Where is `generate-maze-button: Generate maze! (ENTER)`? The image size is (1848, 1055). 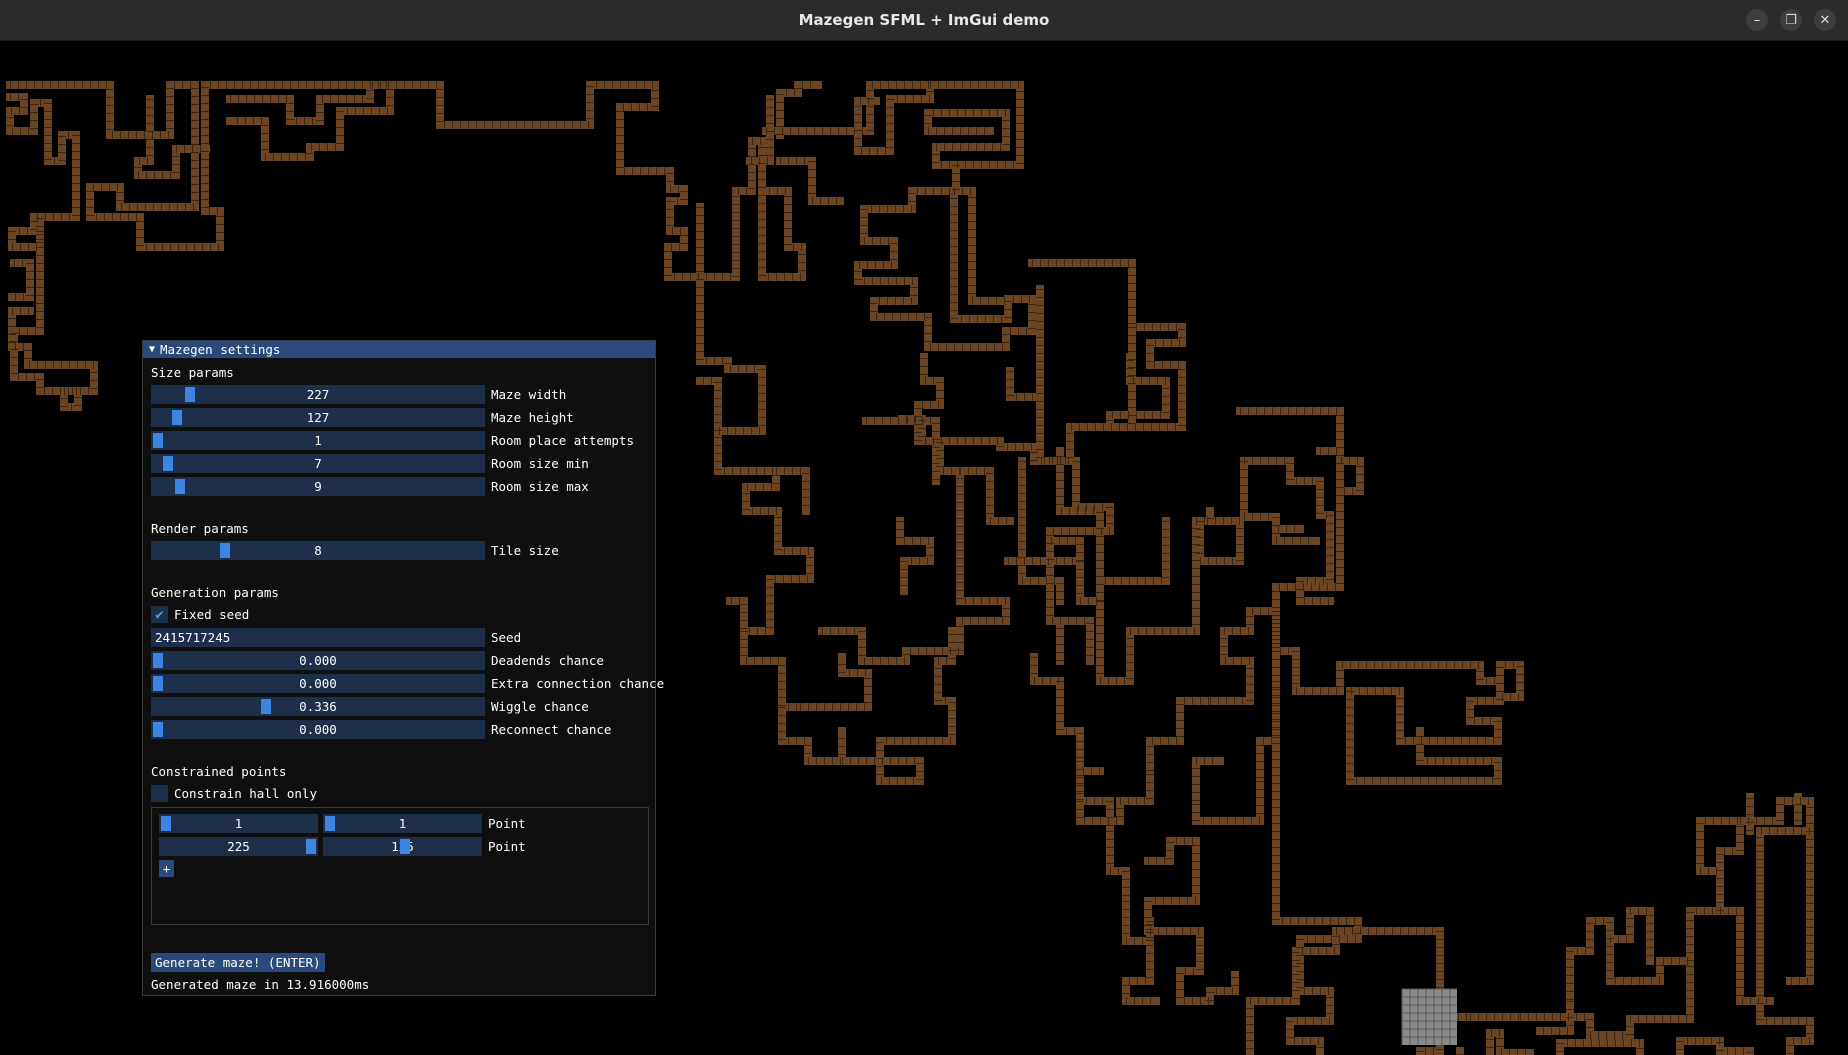 generate-maze-button: Generate maze! (ENTER) is located at coordinates (238, 962).